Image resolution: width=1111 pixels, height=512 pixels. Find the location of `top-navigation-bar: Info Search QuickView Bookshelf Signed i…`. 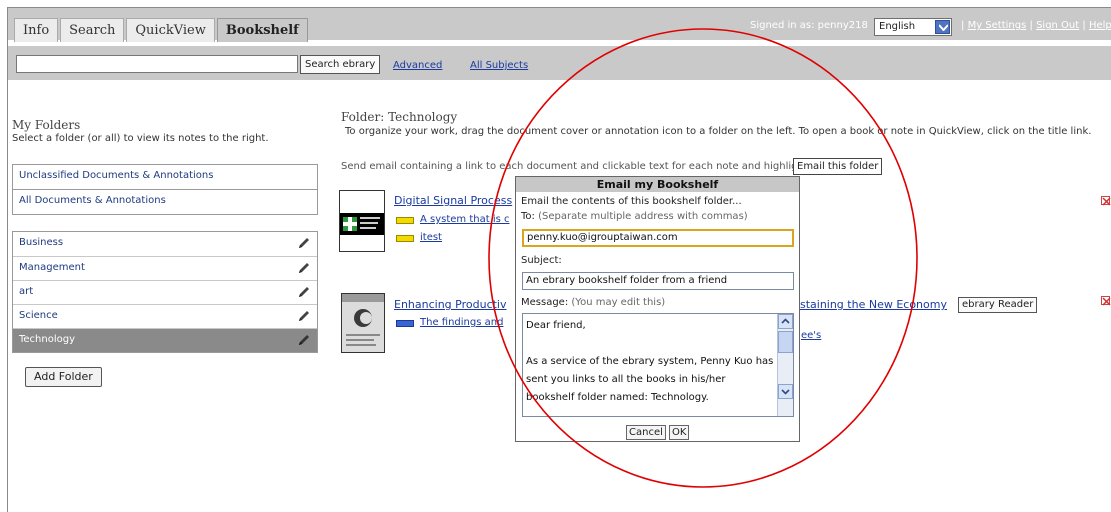

top-navigation-bar: Info Search QuickView Bookshelf Signed i… is located at coordinates (559, 25).